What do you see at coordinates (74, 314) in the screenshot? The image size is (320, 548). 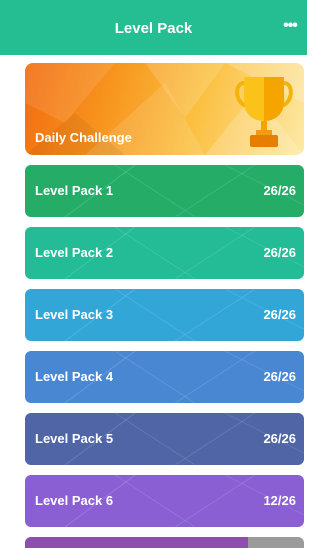 I see `level-pack-name: Level Pack 3` at bounding box center [74, 314].